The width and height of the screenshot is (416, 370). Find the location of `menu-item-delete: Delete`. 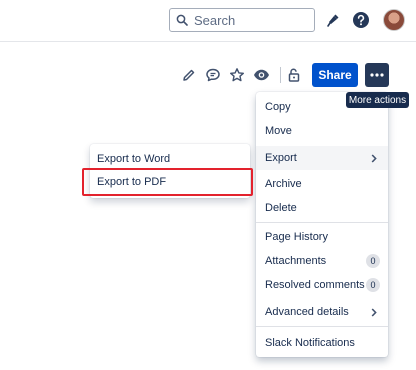

menu-item-delete: Delete is located at coordinates (322, 208).